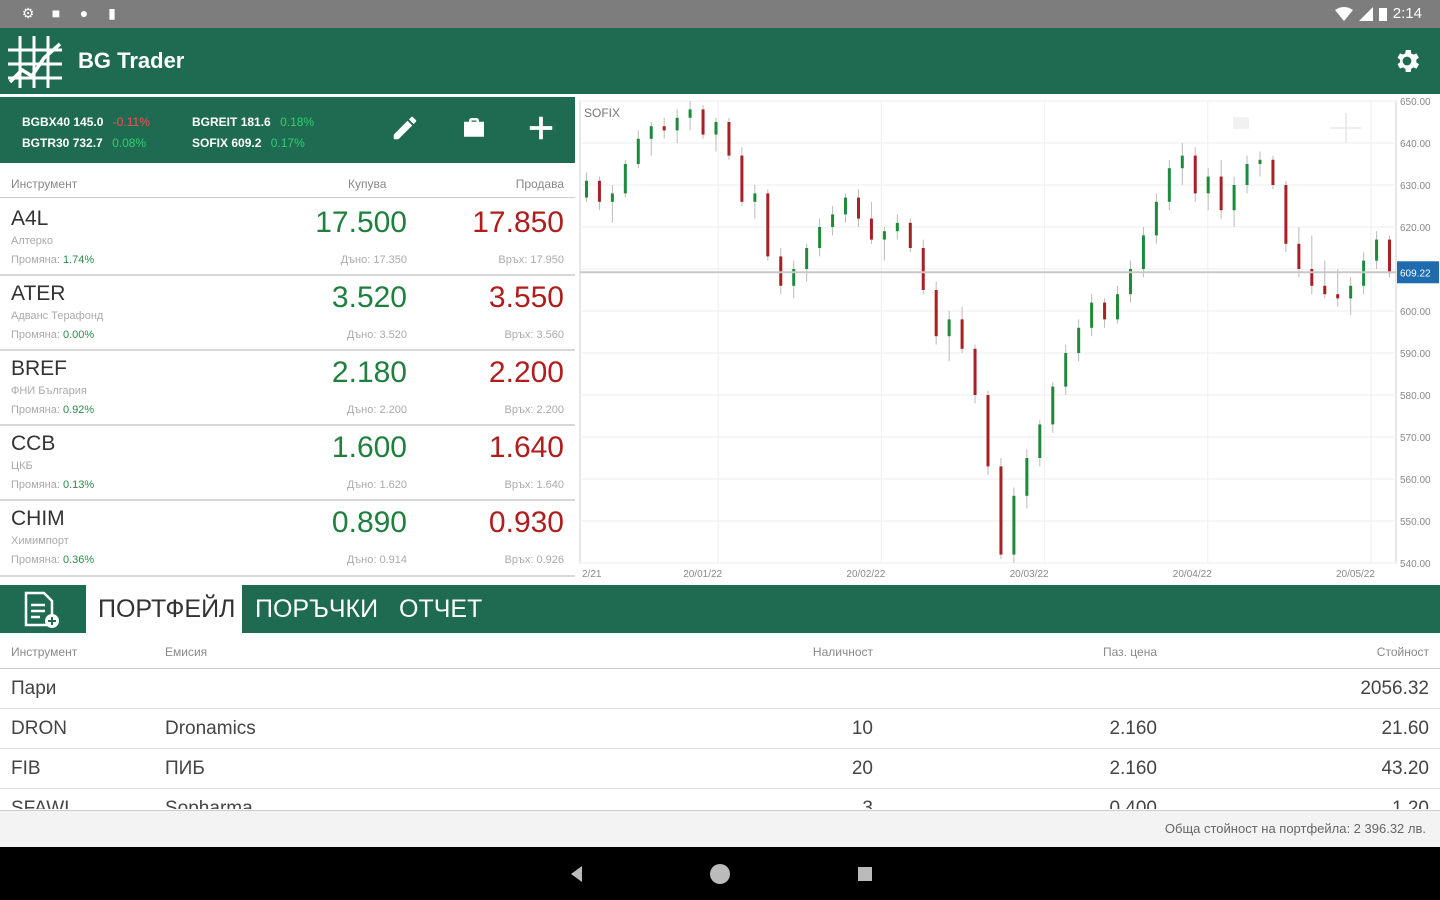 The width and height of the screenshot is (1440, 900). What do you see at coordinates (1241, 123) in the screenshot?
I see `chart-camera-icon` at bounding box center [1241, 123].